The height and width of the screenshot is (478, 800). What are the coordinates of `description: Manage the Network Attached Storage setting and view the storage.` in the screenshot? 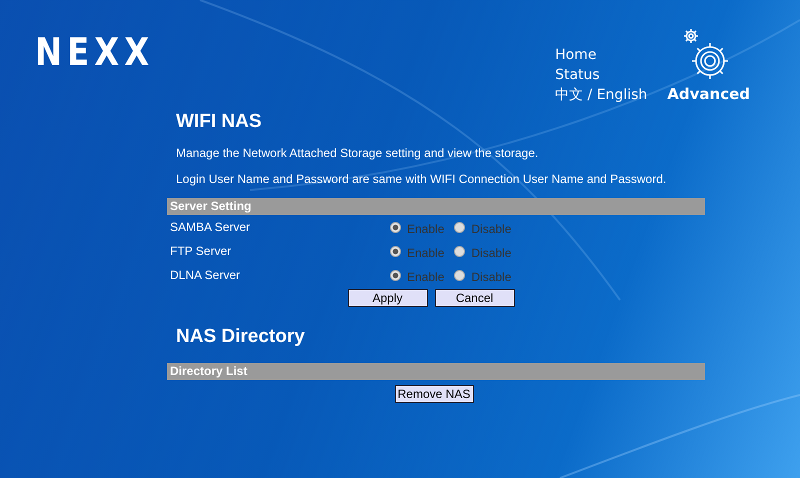 It's located at (358, 153).